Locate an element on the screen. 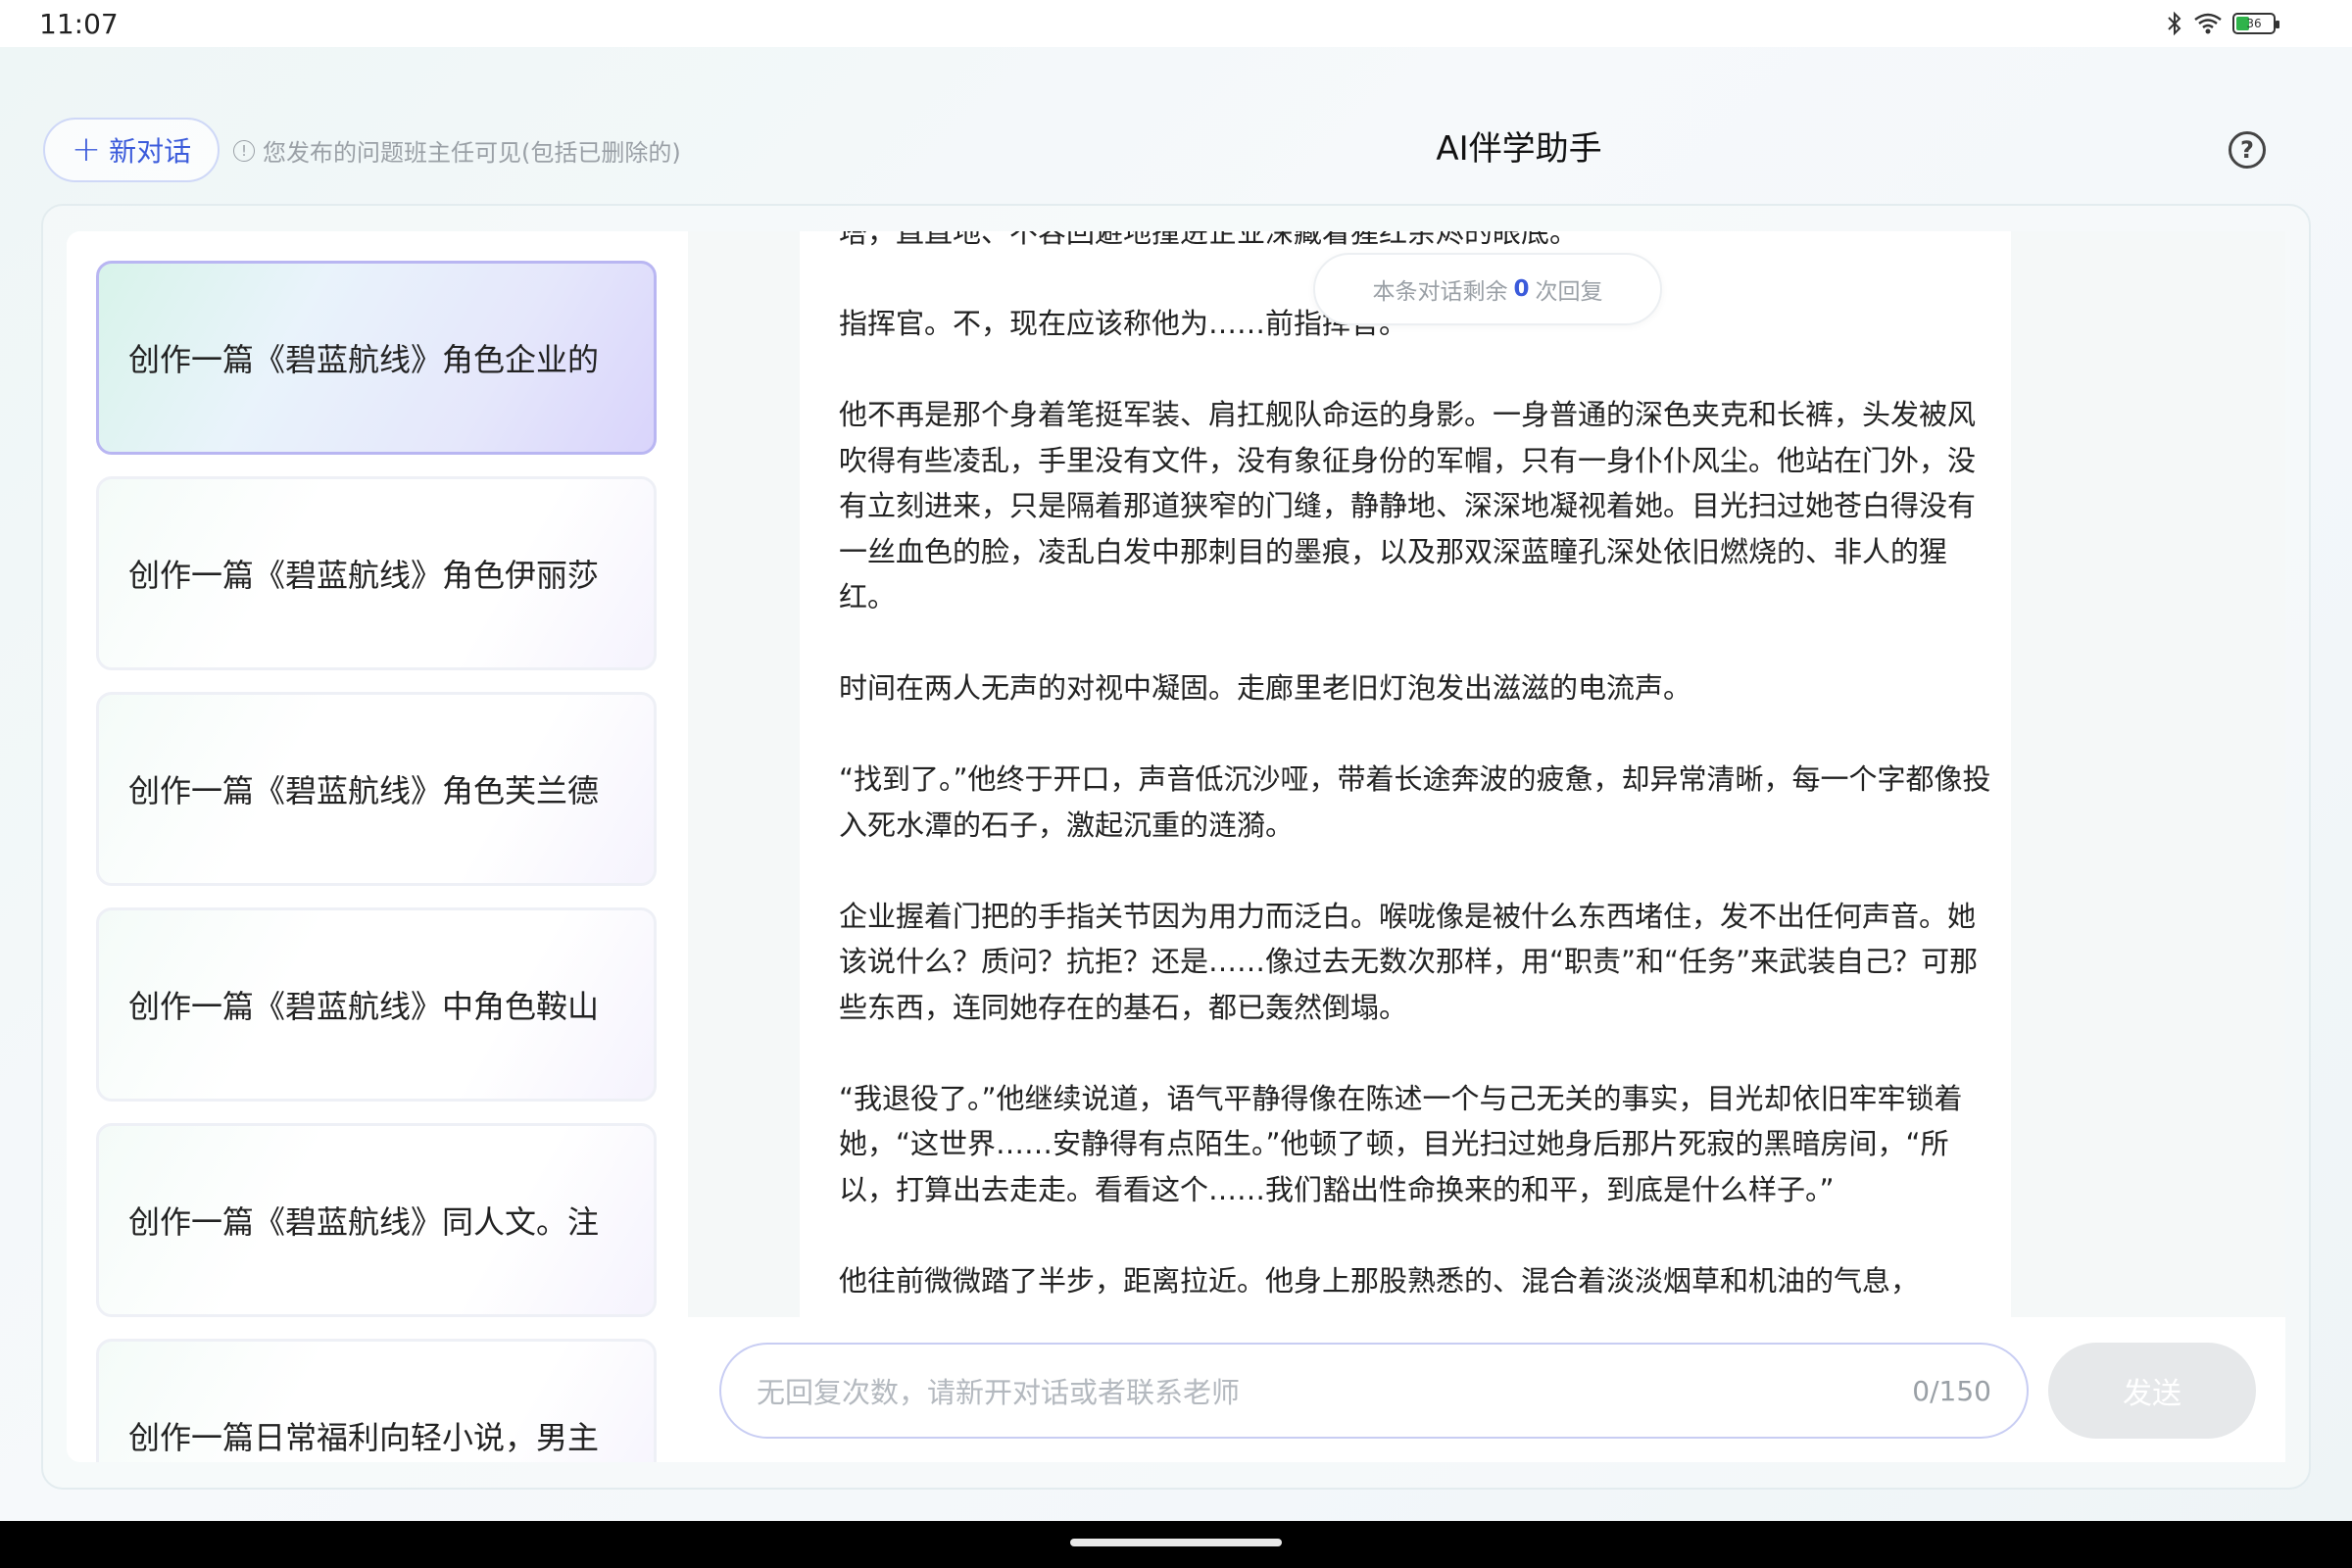 This screenshot has width=2352, height=1568. conversation-title: 创作一篇《碧蓝航线》角色芙兰德 is located at coordinates (364, 790).